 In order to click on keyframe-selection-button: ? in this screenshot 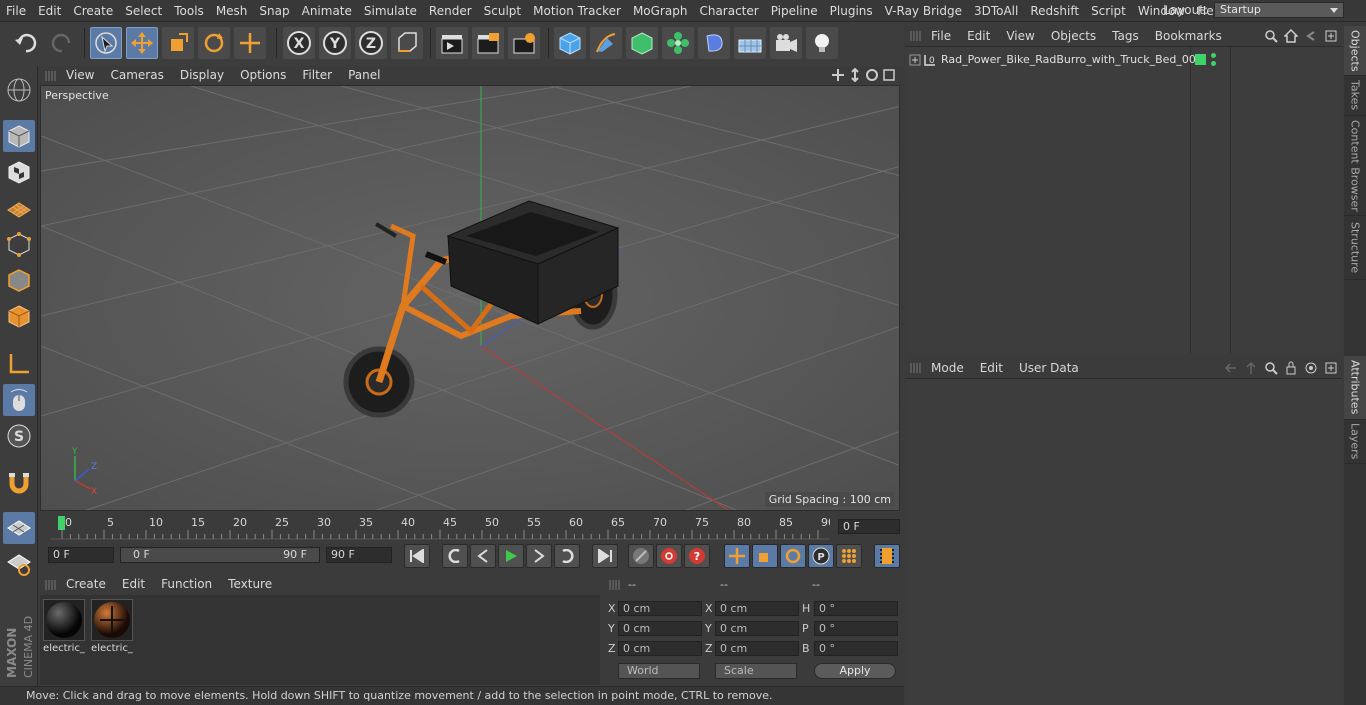, I will do `click(697, 556)`.